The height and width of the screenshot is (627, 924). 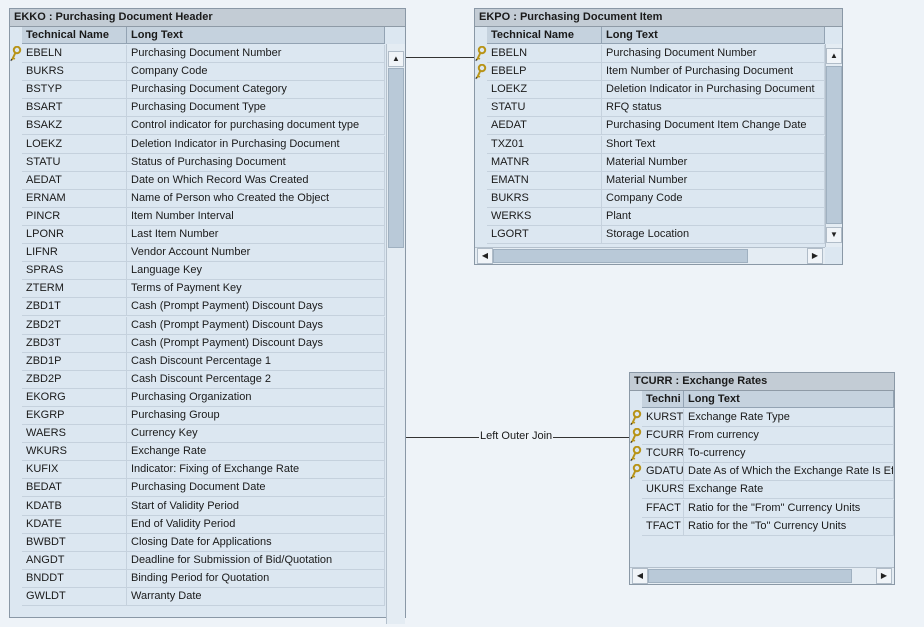 I want to click on vertical-scrollbar: ▲ ▼, so click(x=833, y=145).